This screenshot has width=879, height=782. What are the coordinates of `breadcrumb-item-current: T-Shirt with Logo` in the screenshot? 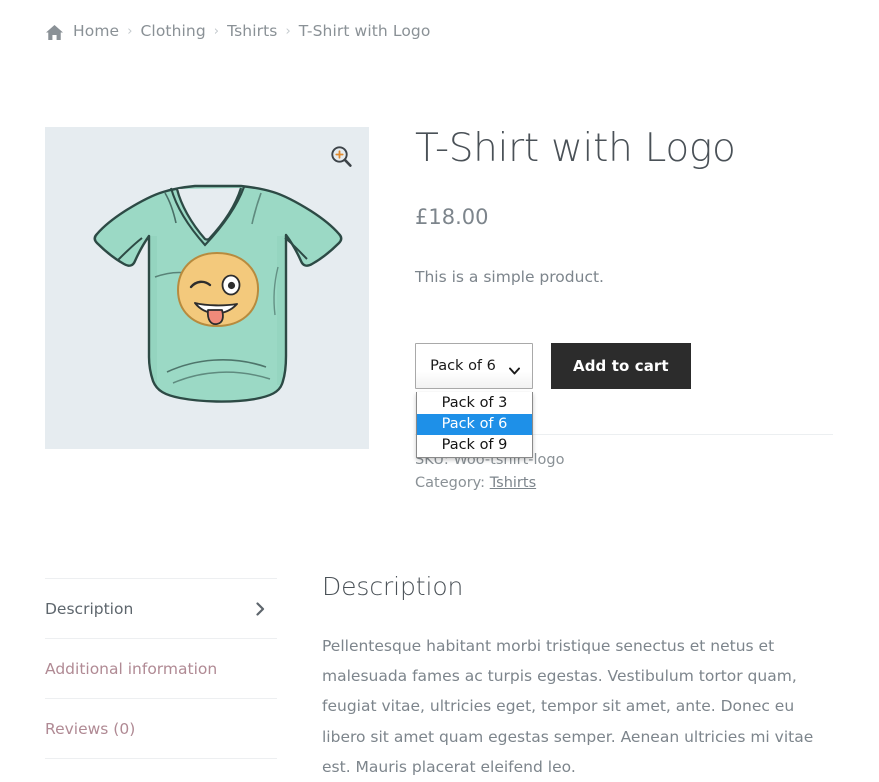 It's located at (364, 31).